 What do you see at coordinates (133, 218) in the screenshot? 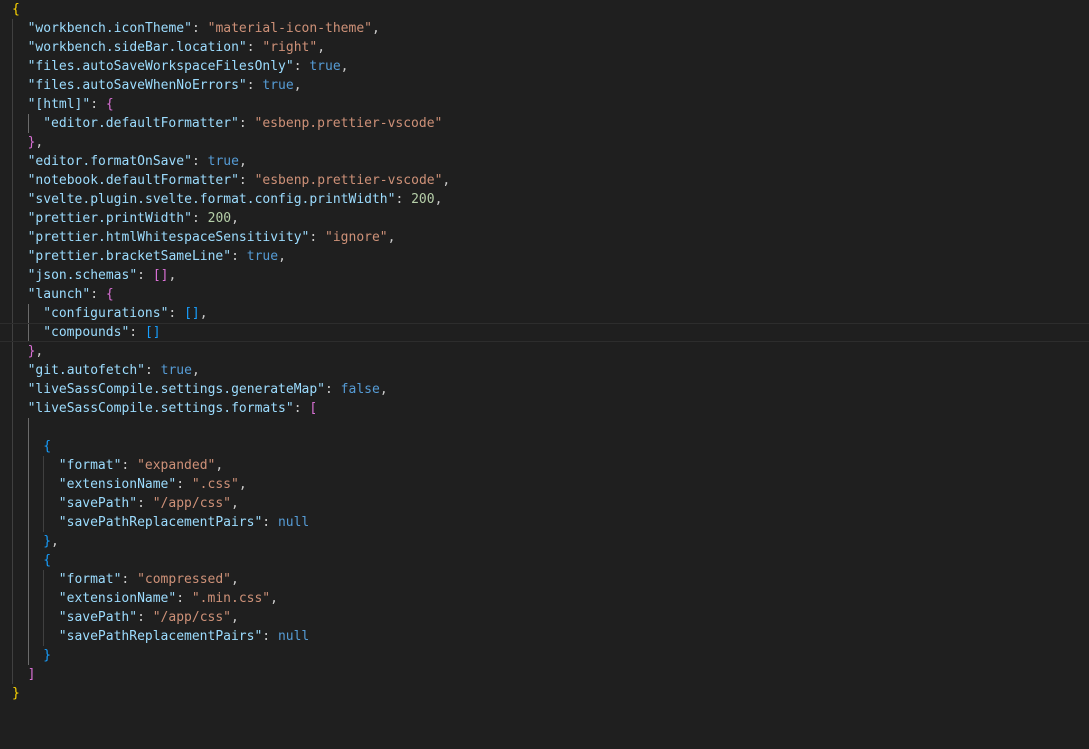
I see `code-line-content: "prettier.printWidth": 200,` at bounding box center [133, 218].